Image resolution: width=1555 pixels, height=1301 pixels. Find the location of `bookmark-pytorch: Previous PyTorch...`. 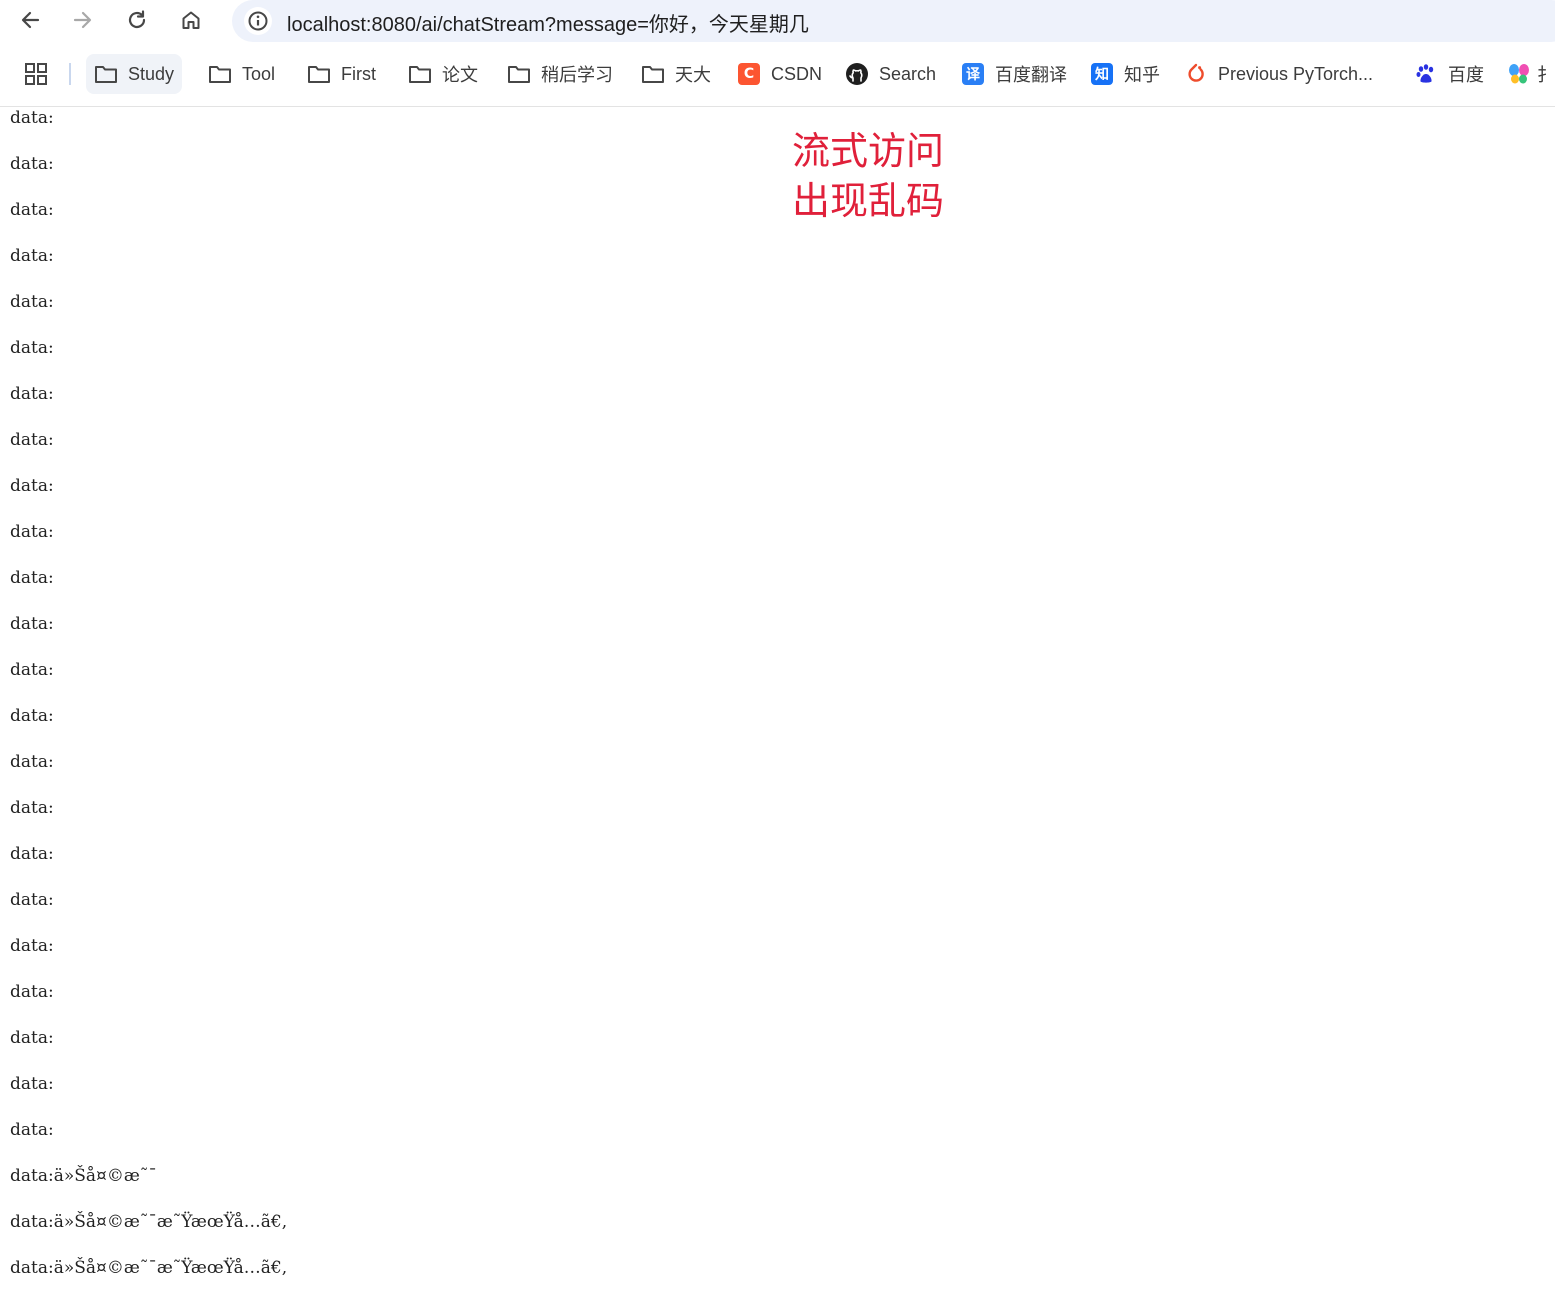

bookmark-pytorch: Previous PyTorch... is located at coordinates (1278, 74).